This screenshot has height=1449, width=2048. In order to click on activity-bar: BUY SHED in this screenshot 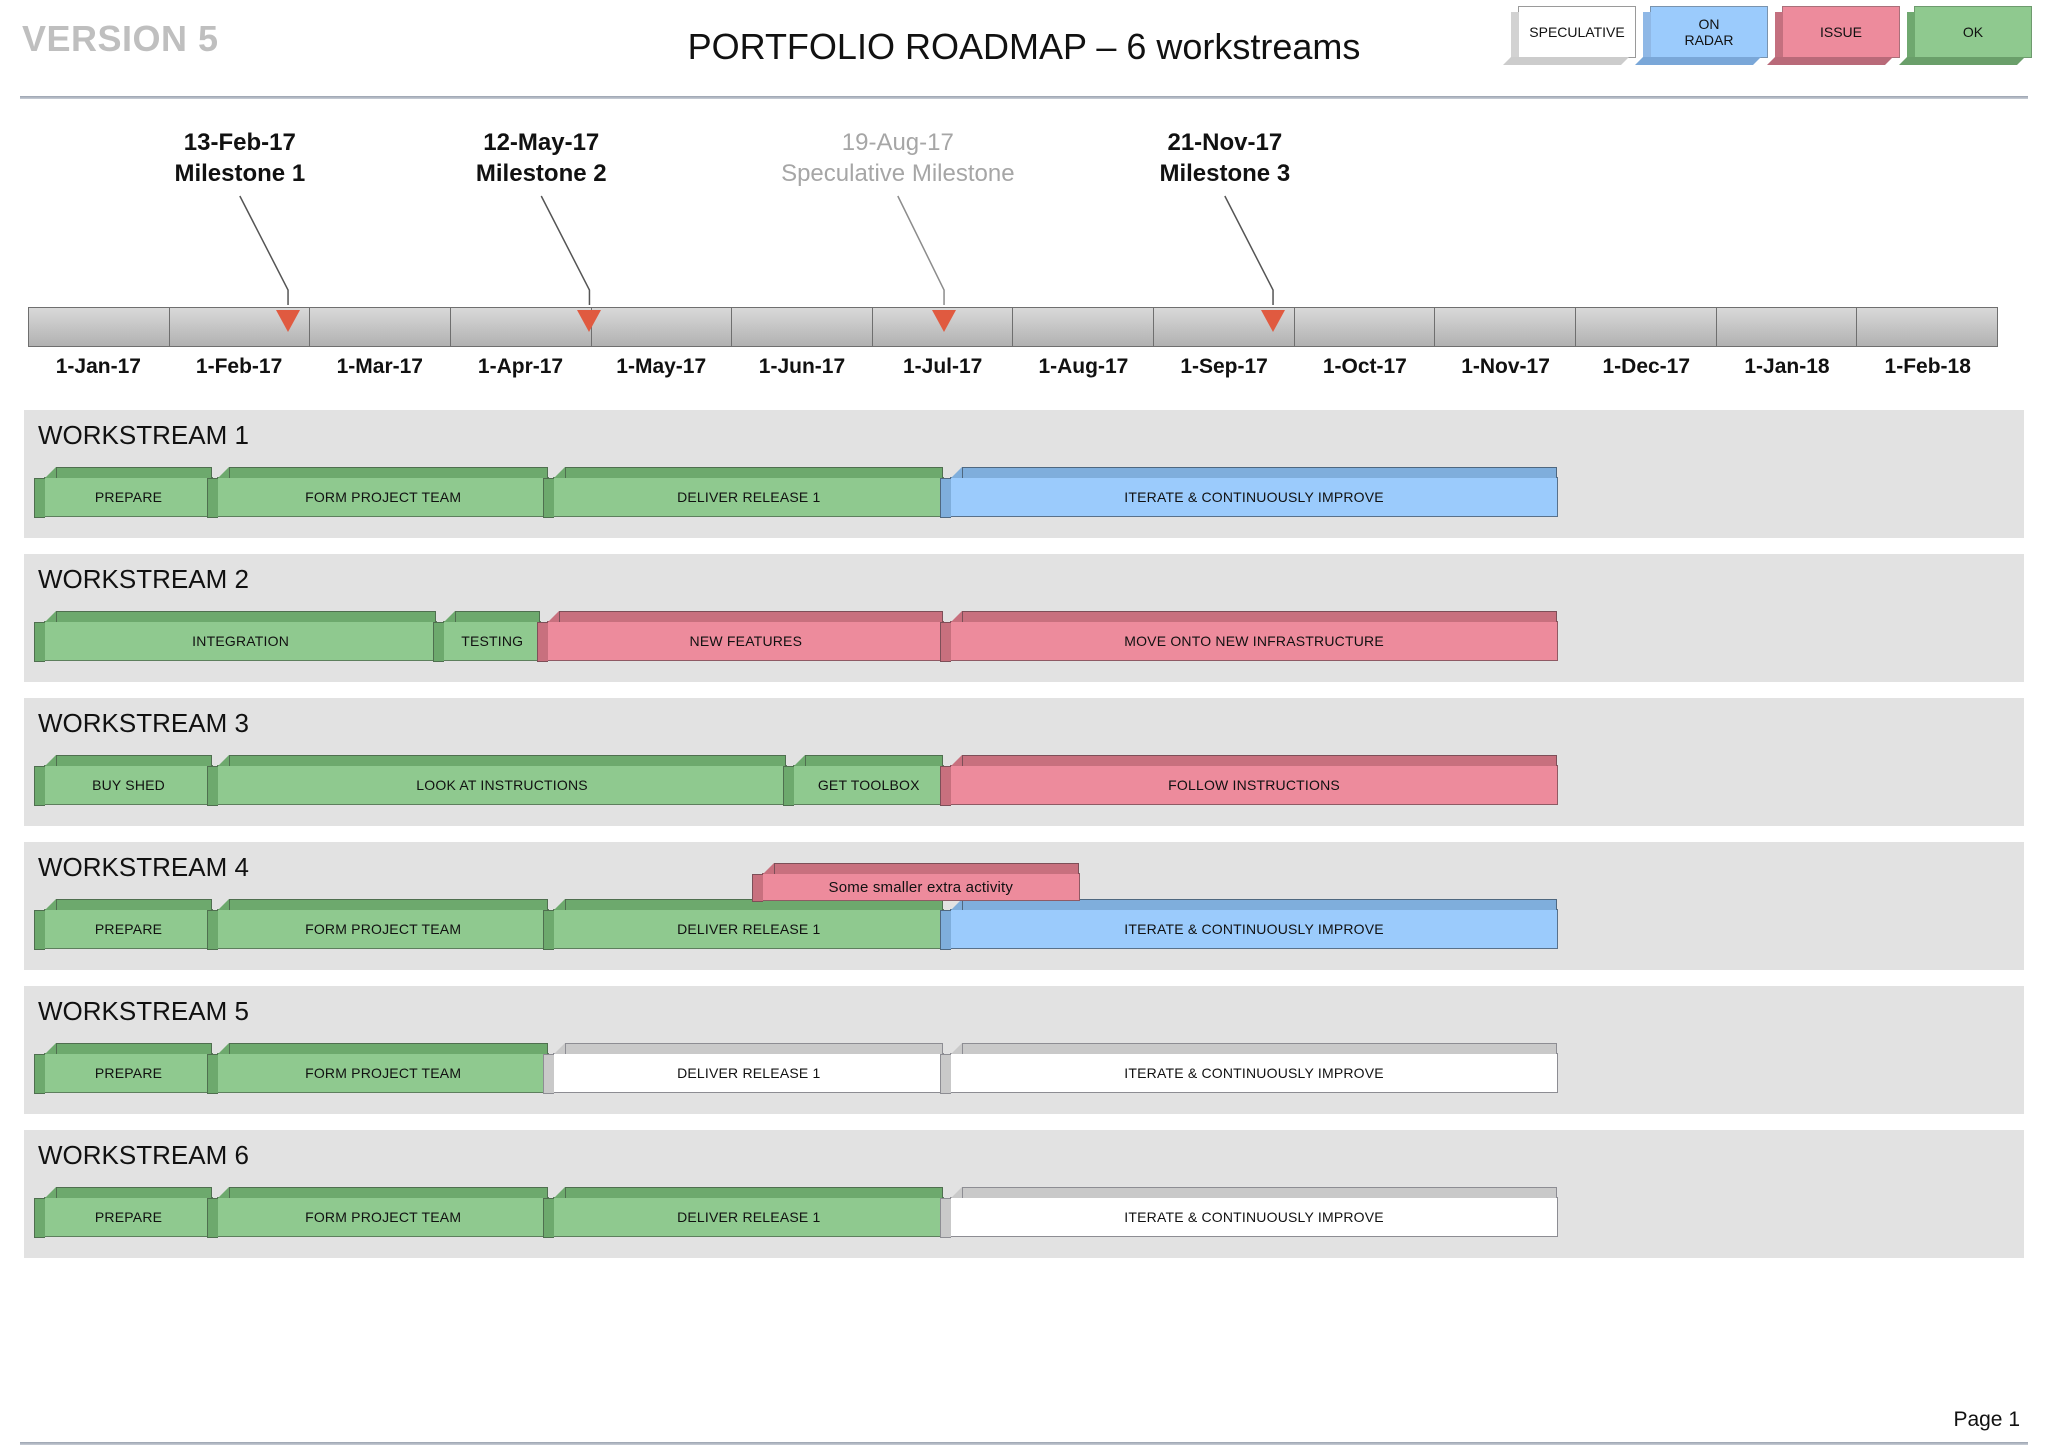, I will do `click(124, 780)`.